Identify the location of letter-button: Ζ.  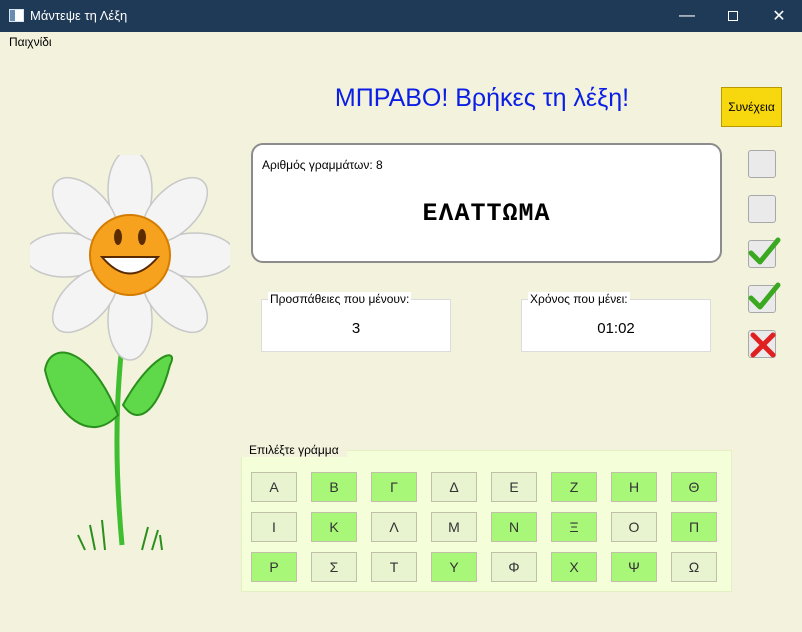
(574, 487).